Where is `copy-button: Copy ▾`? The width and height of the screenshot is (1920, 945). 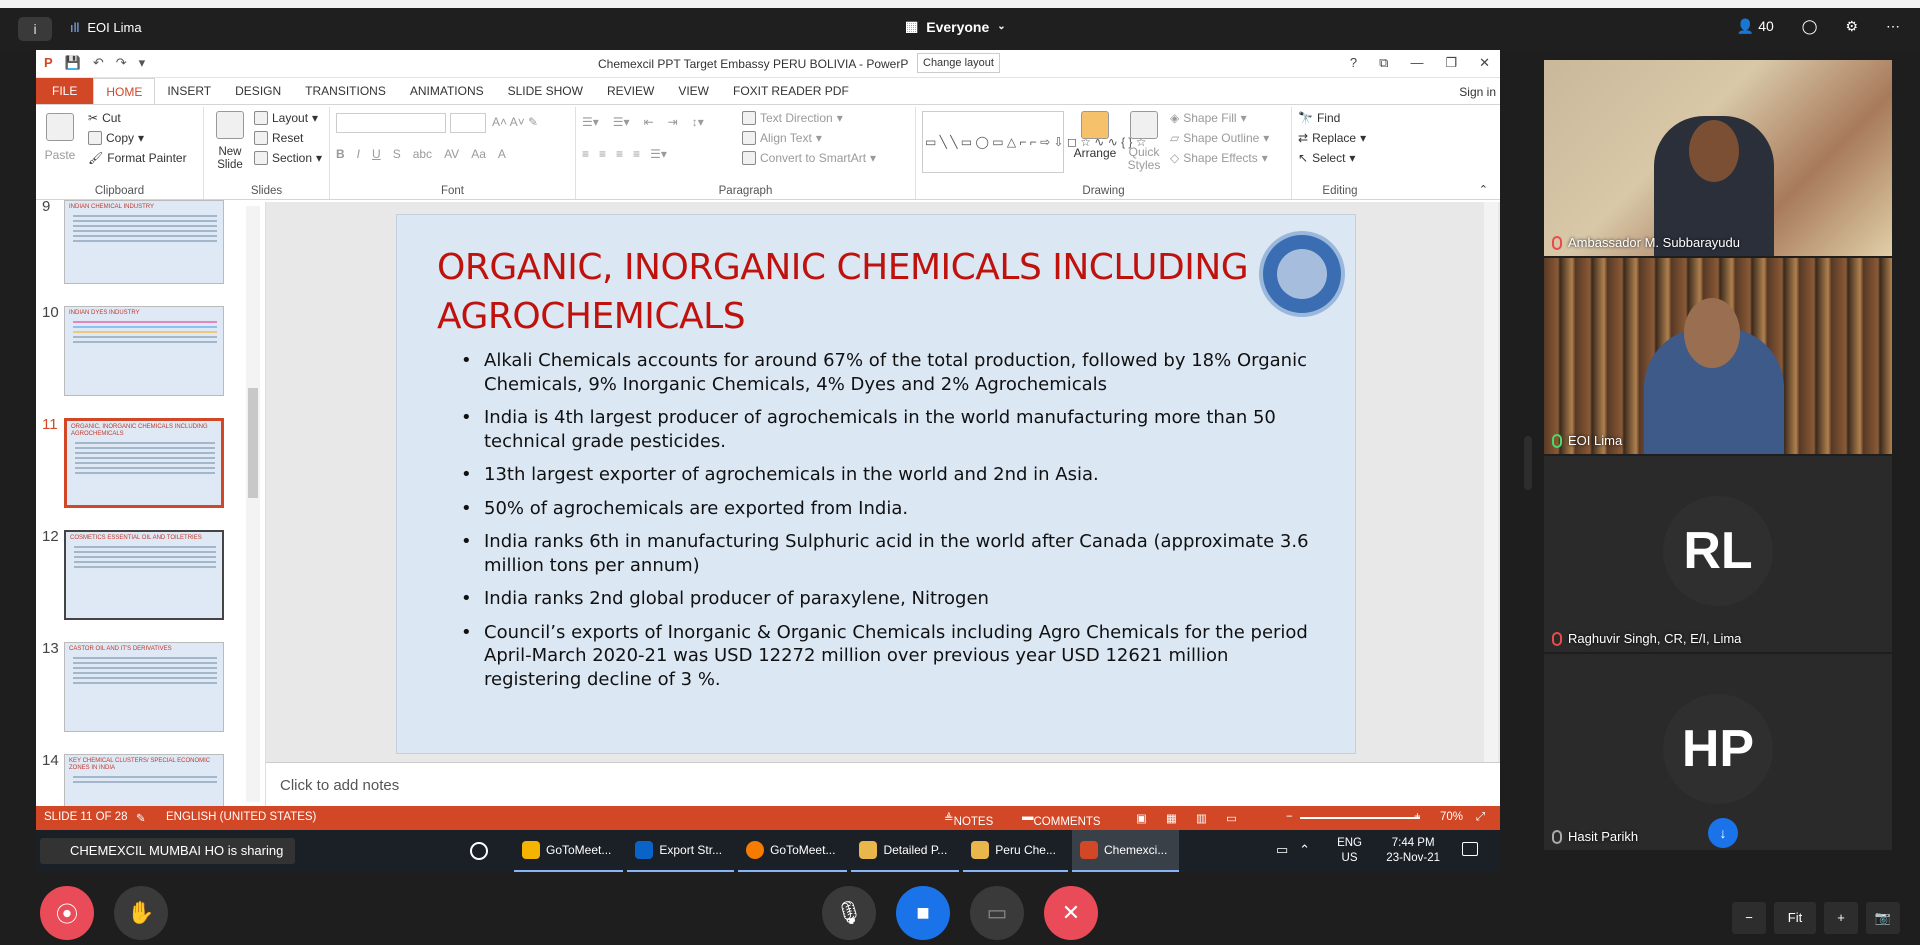 copy-button: Copy ▾ is located at coordinates (116, 138).